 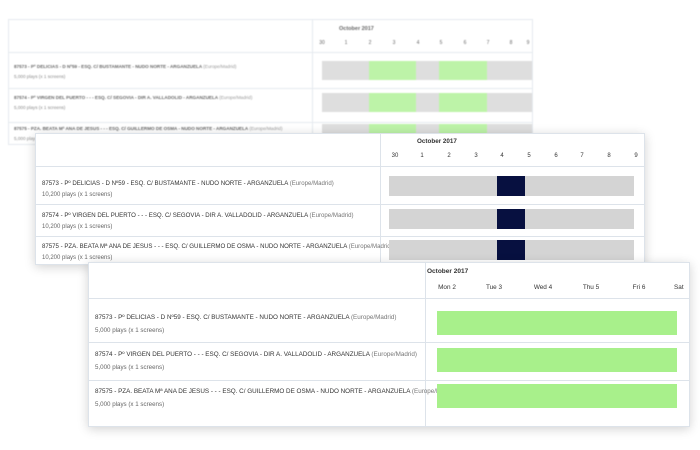 I want to click on day-tick: Fri 6, so click(x=639, y=287).